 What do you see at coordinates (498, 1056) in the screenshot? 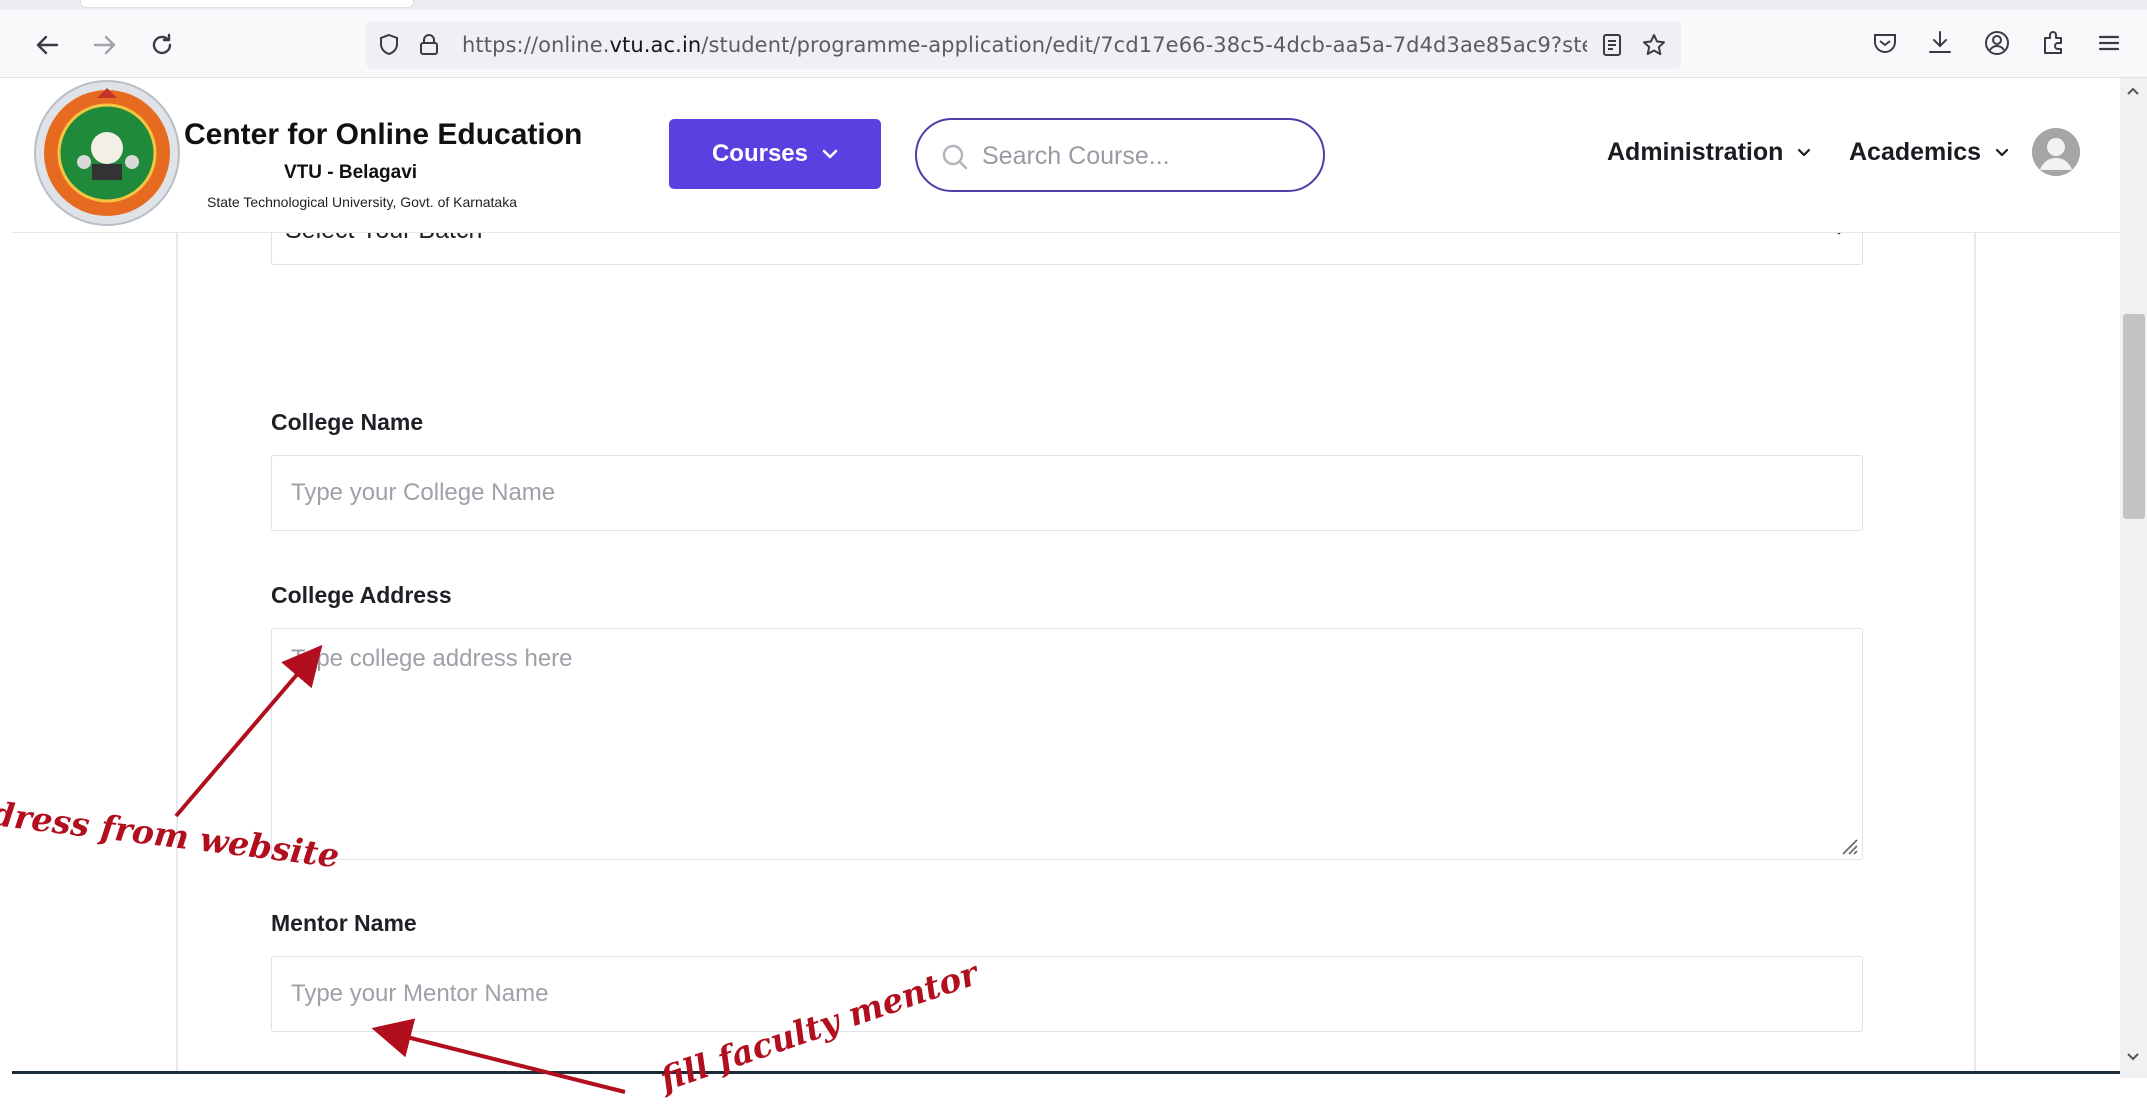
I see `mentor-arrow` at bounding box center [498, 1056].